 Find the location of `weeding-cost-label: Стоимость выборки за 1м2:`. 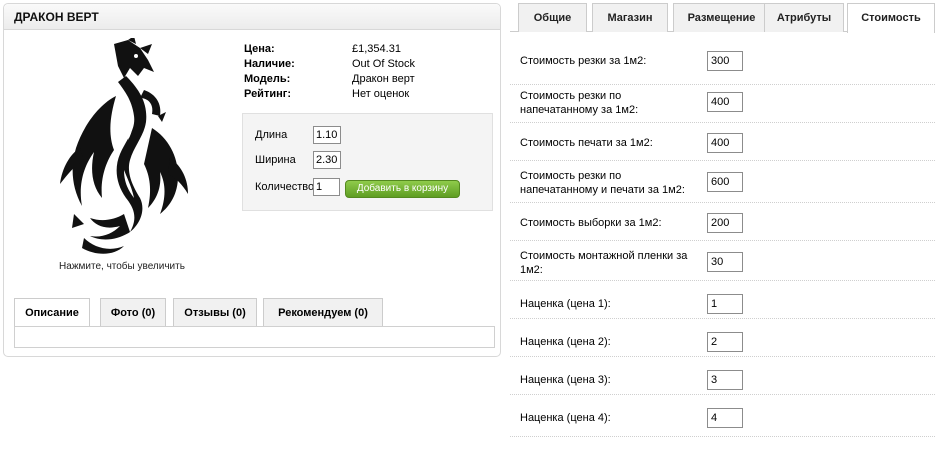

weeding-cost-label: Стоимость выборки за 1м2: is located at coordinates (591, 223).